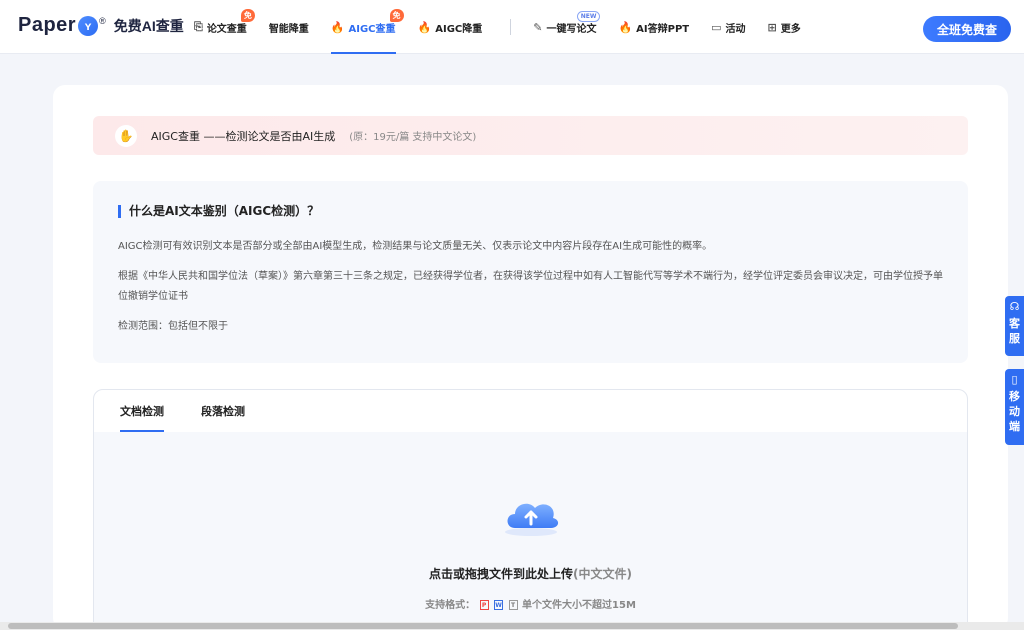  Describe the element at coordinates (530, 411) in the screenshot. I see `upload-tabs: 文档检测 段落检测` at that location.